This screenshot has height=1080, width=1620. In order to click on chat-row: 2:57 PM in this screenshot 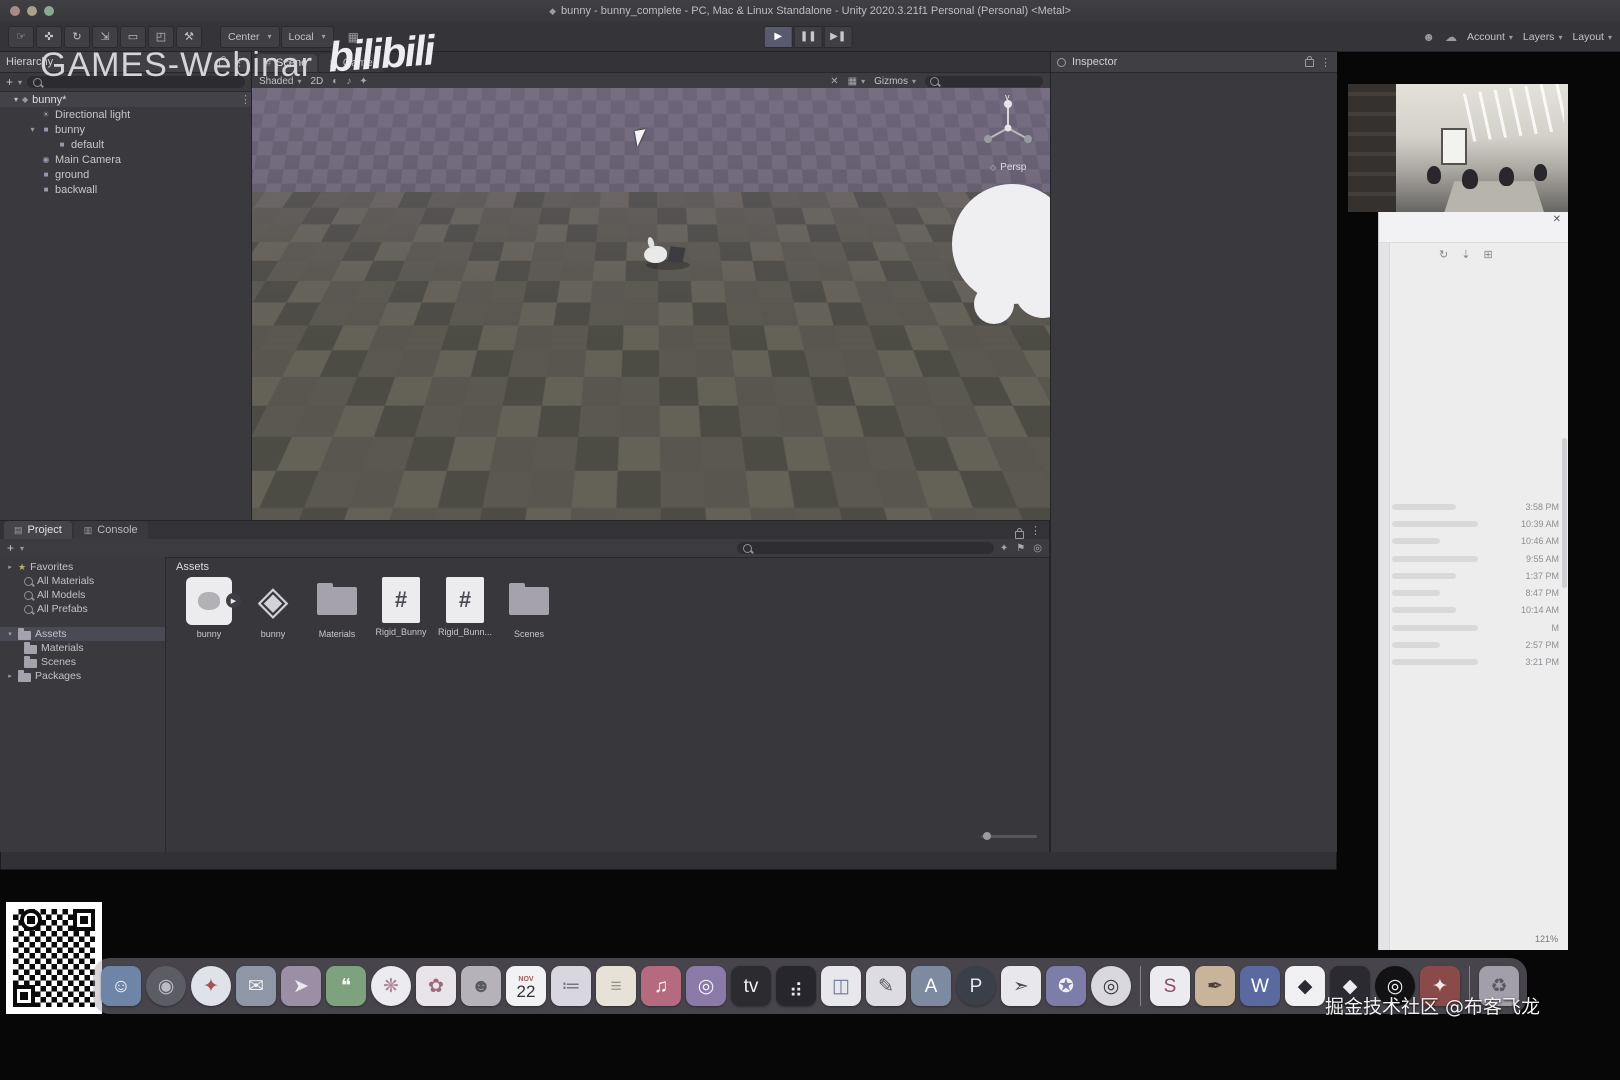, I will do `click(1475, 644)`.